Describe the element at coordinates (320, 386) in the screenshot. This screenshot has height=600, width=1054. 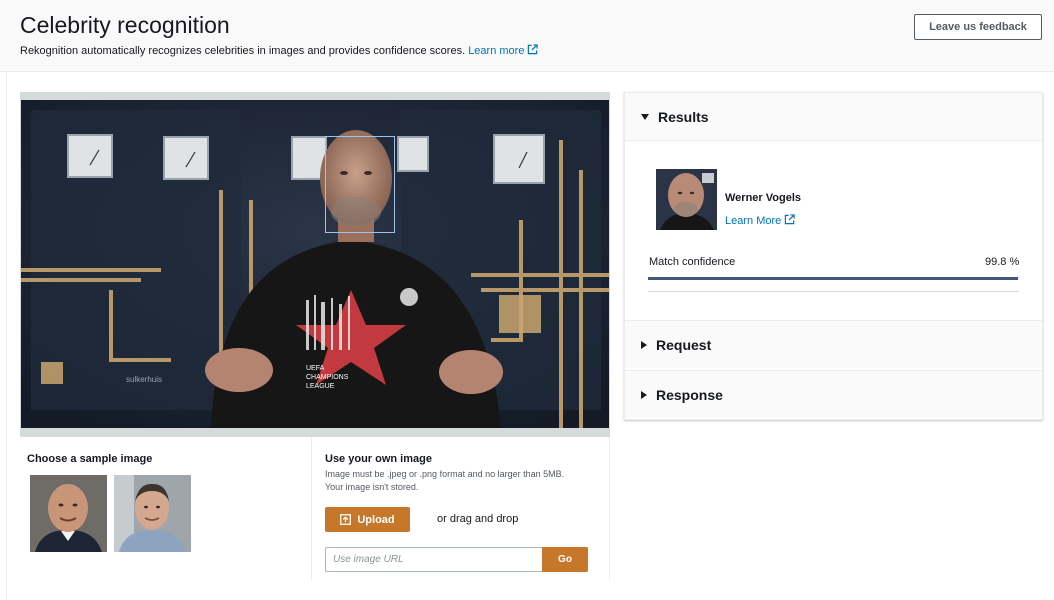
I see `shirt-text-3: LEAGUE` at that location.